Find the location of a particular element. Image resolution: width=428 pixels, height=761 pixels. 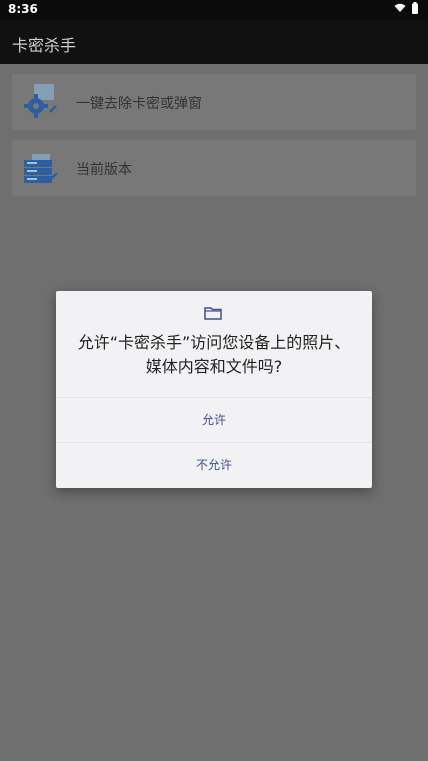

folder-icon is located at coordinates (213, 313).